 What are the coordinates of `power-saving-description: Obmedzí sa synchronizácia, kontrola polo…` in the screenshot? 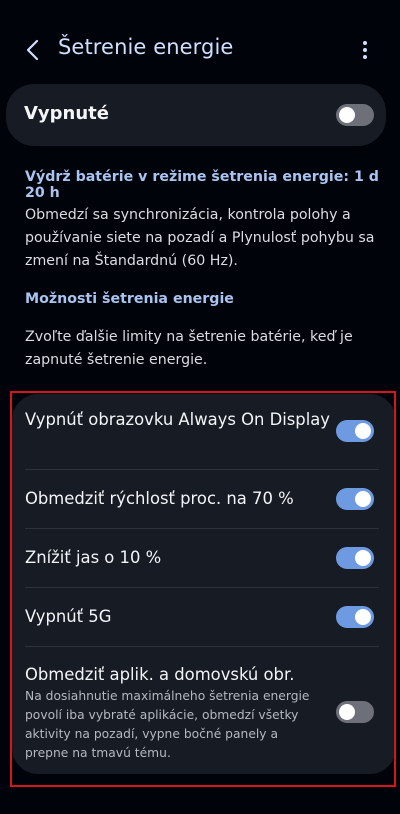 It's located at (200, 238).